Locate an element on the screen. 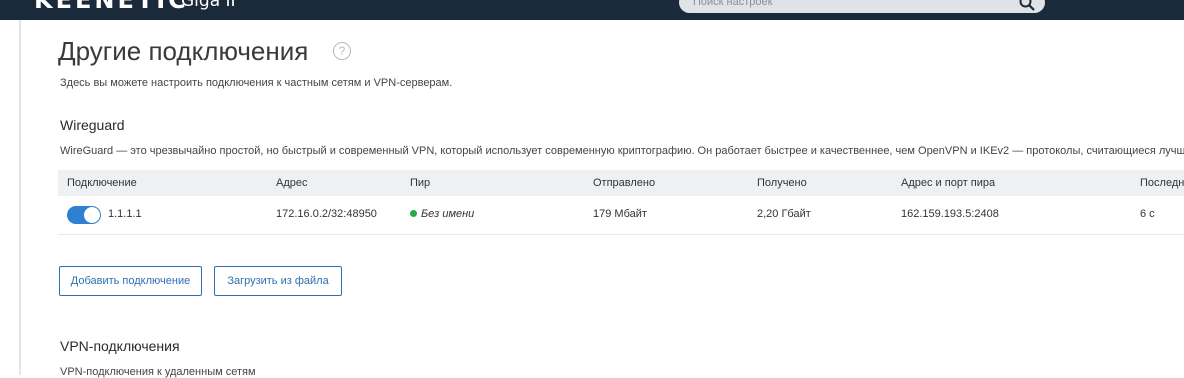 This screenshot has height=378, width=1184. received-value: 2,20 Гбайт is located at coordinates (784, 214).